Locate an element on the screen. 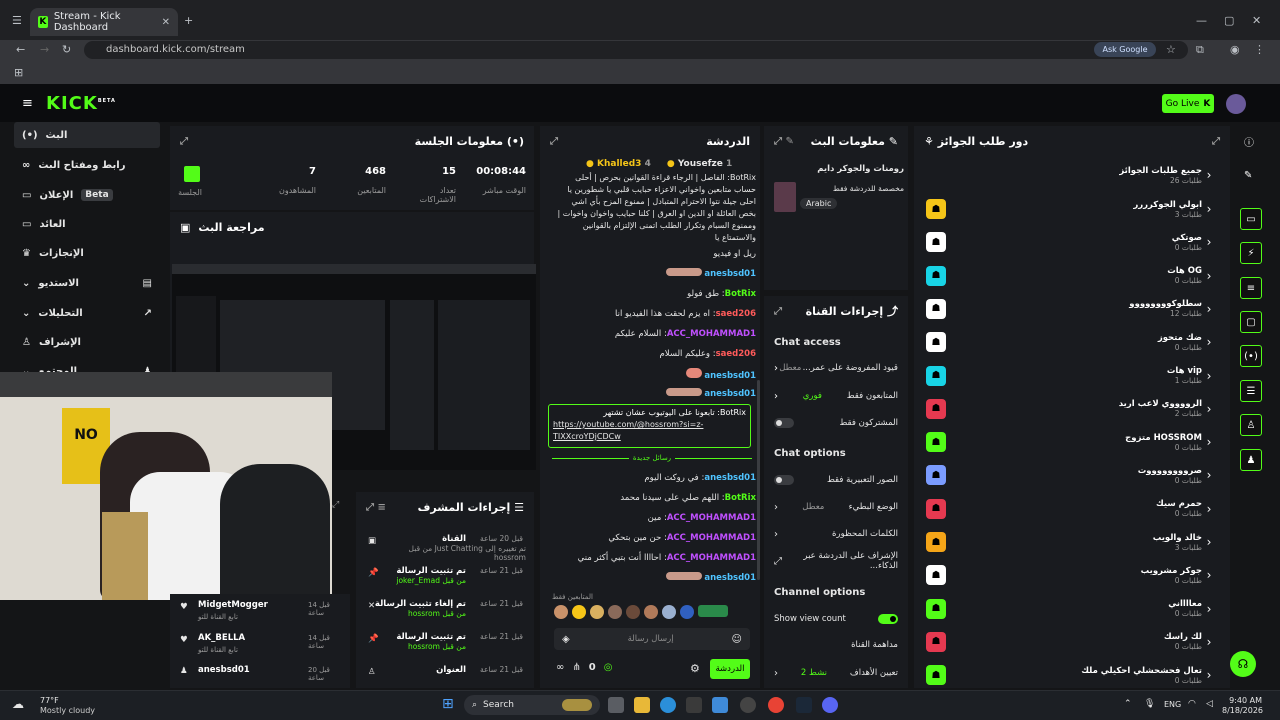  chat-scrollbar is located at coordinates (758, 480).